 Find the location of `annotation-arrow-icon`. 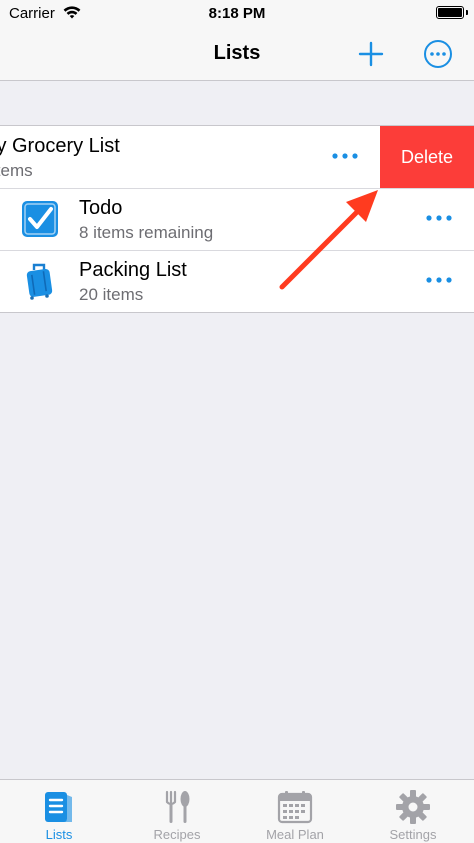

annotation-arrow-icon is located at coordinates (328, 240).